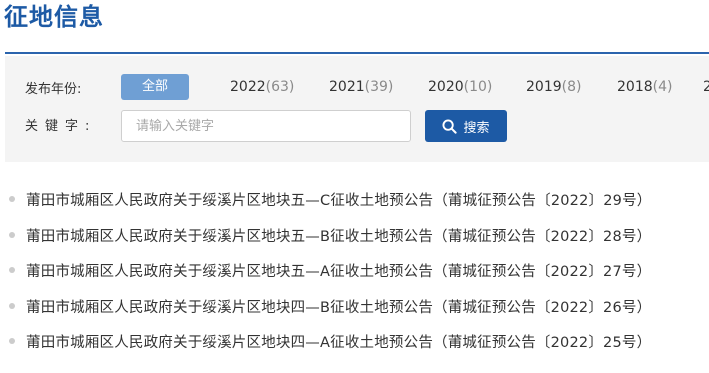  What do you see at coordinates (54, 17) in the screenshot?
I see `page-title: 征地信息` at bounding box center [54, 17].